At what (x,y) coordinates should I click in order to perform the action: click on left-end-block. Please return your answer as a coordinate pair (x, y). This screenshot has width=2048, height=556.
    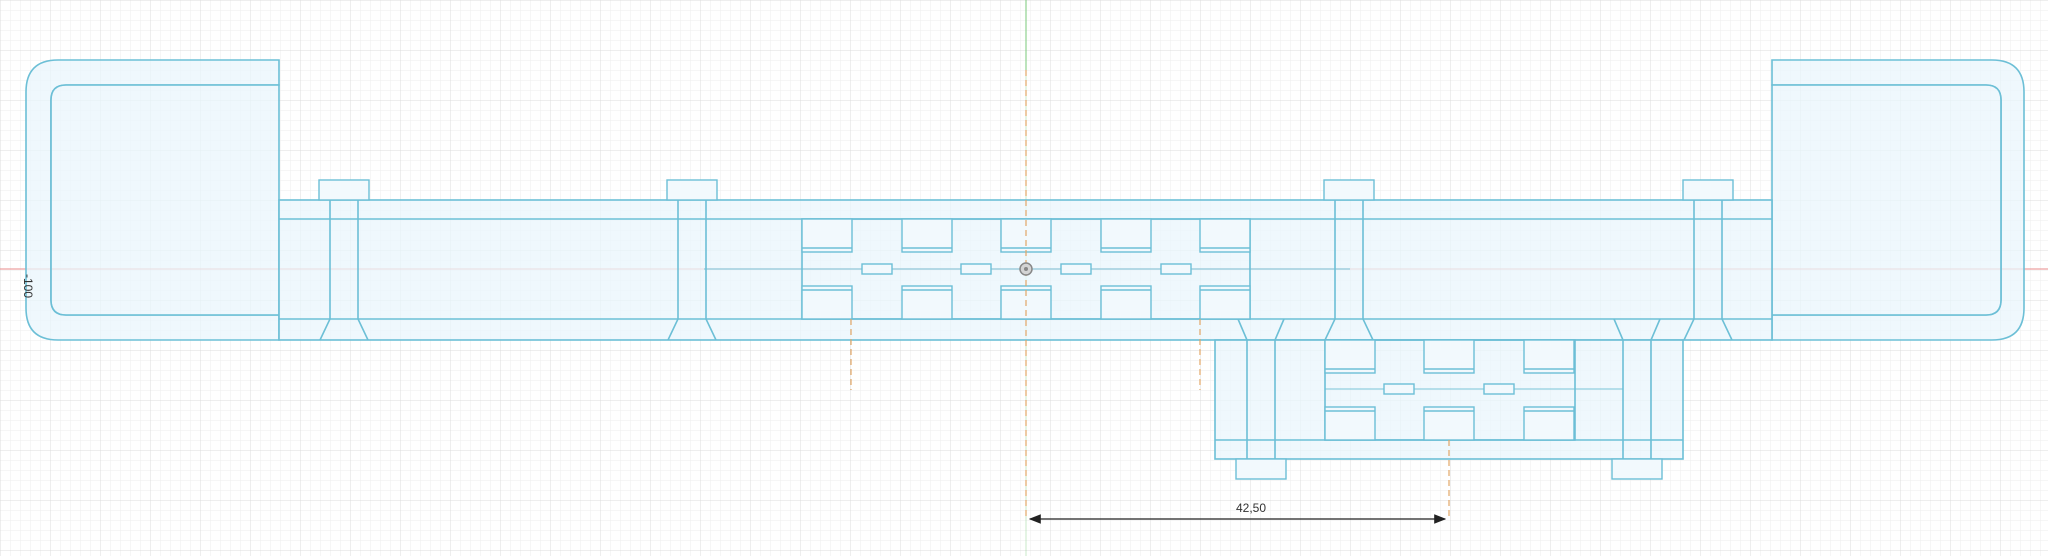
    Looking at the image, I should click on (152, 200).